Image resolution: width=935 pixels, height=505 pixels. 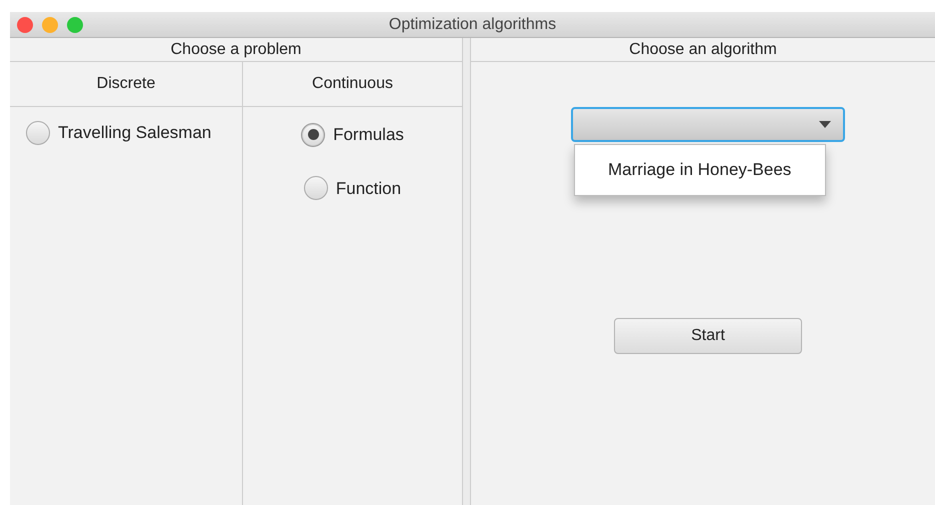 What do you see at coordinates (708, 336) in the screenshot?
I see `start-button: Start` at bounding box center [708, 336].